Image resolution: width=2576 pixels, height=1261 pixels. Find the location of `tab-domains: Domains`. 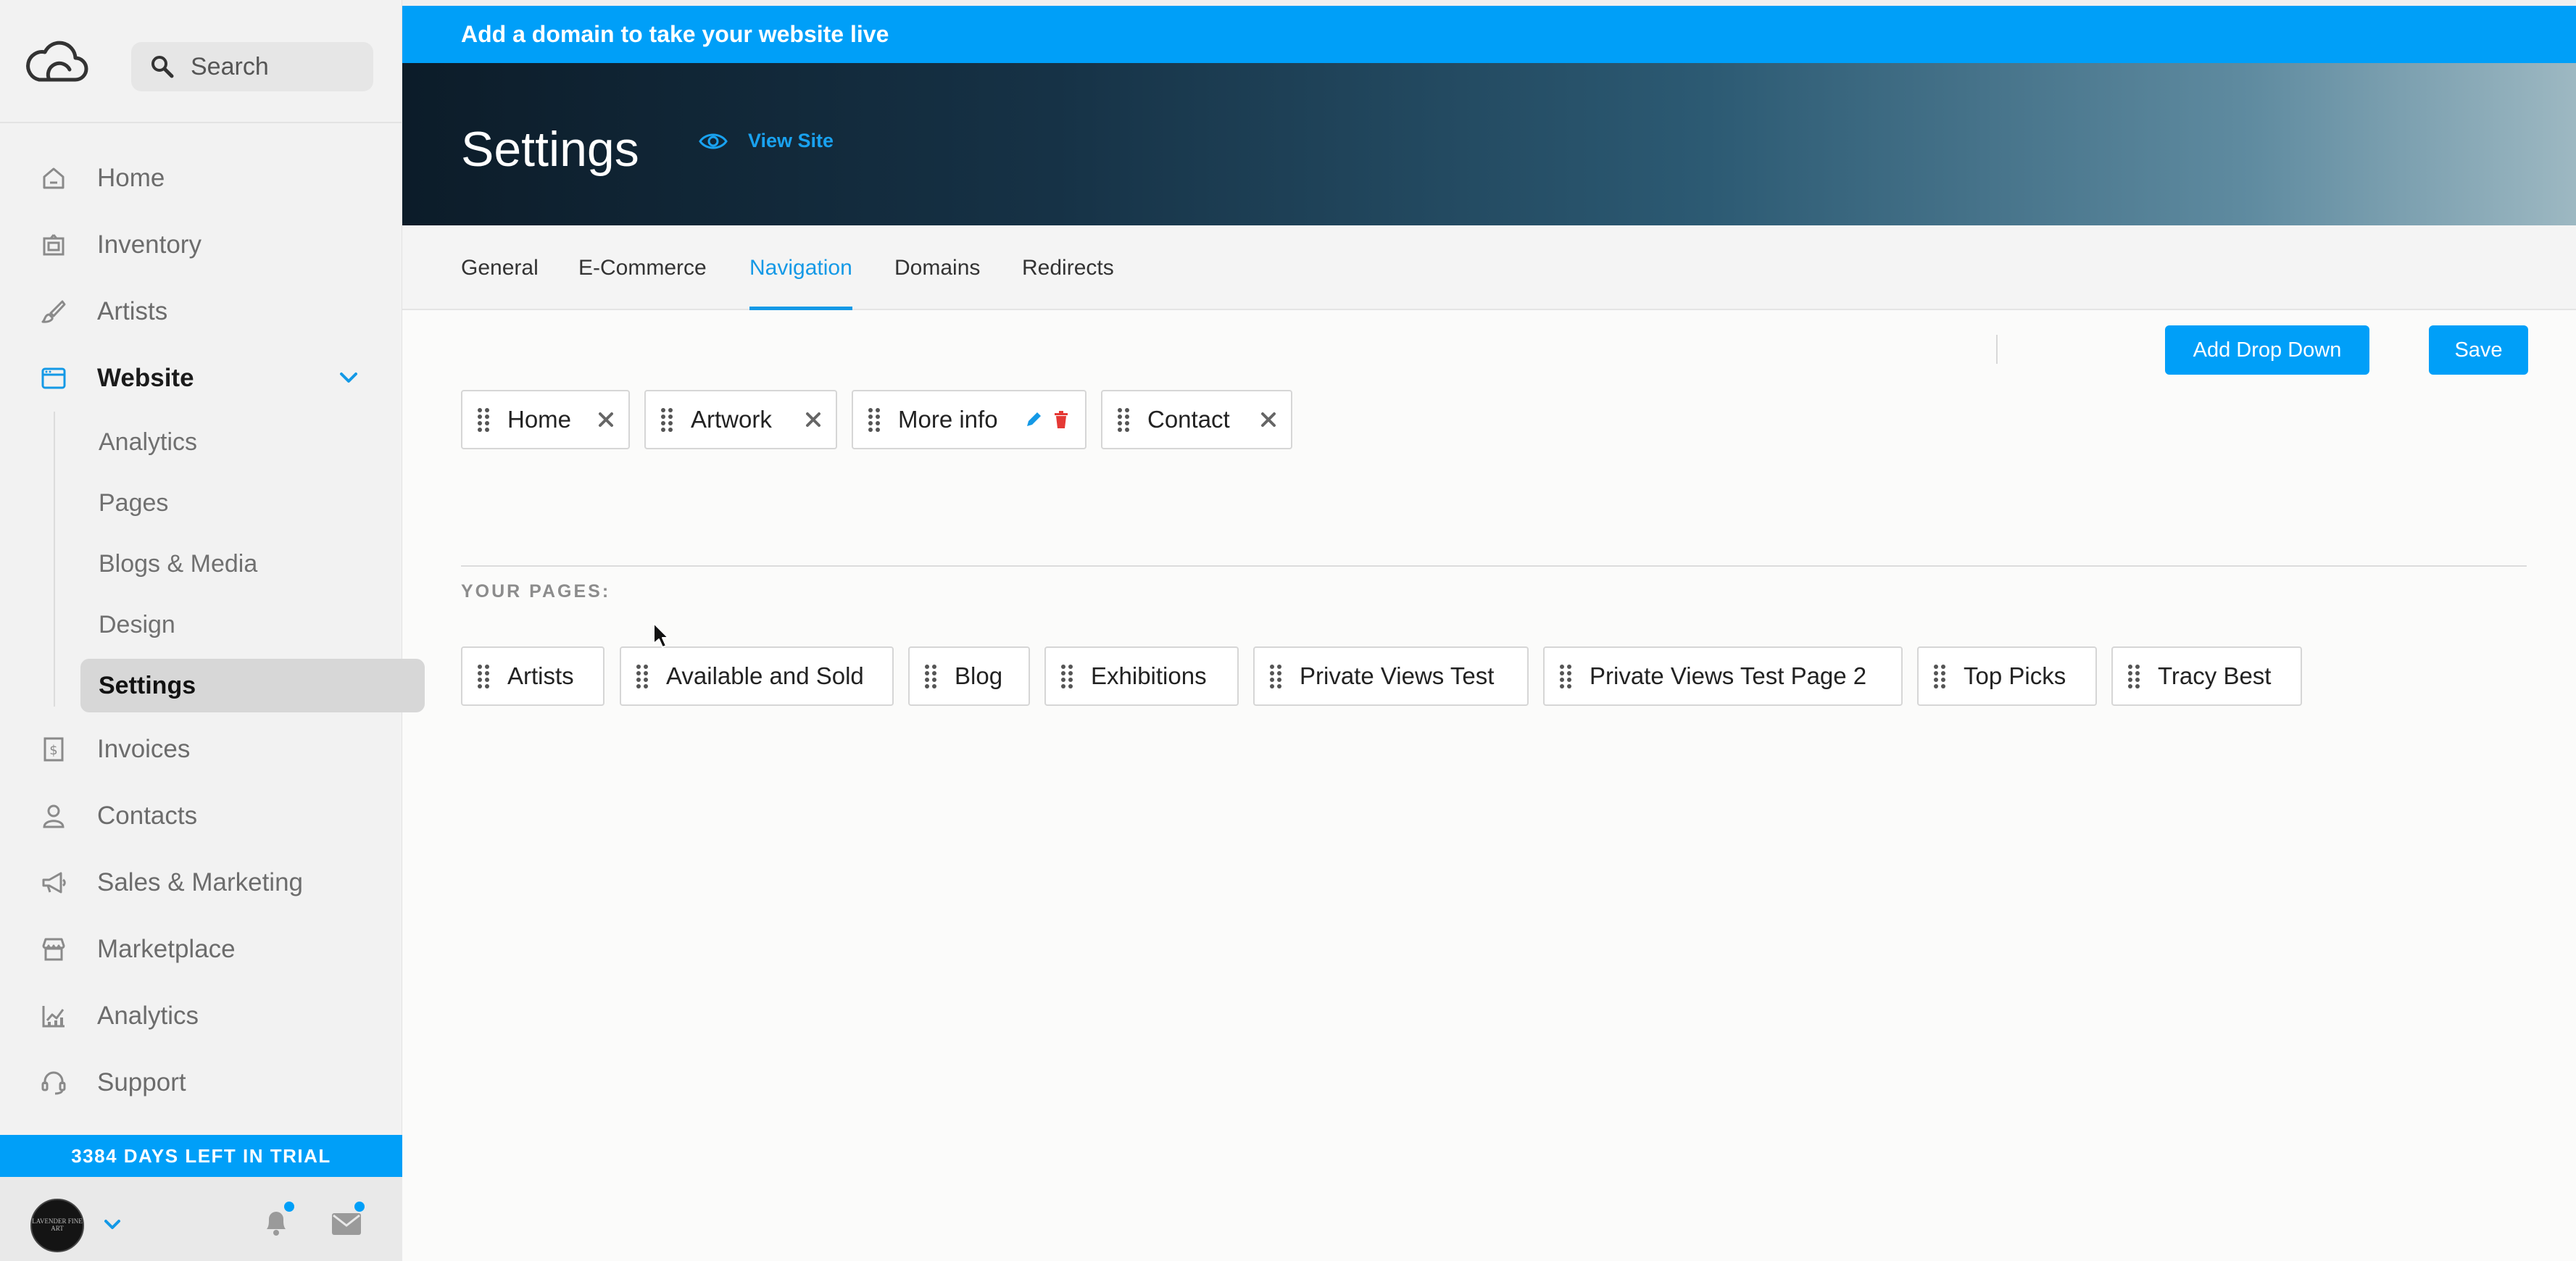

tab-domains: Domains is located at coordinates (937, 267).